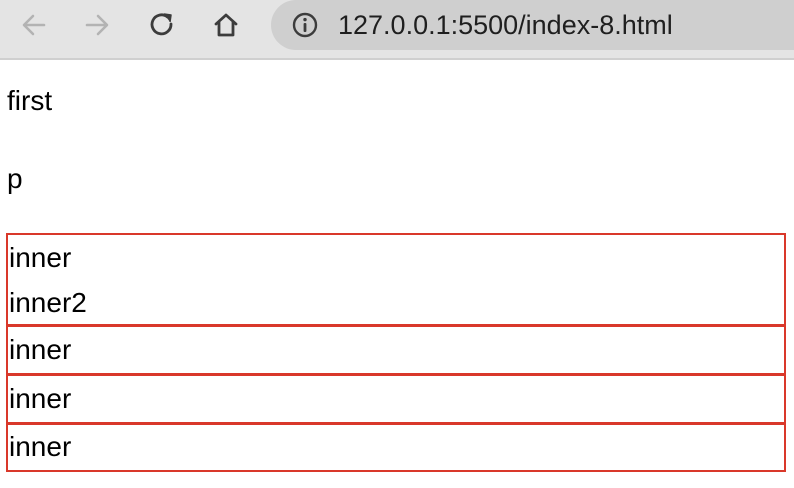 The width and height of the screenshot is (794, 488). I want to click on inner-box-2: inner, so click(396, 350).